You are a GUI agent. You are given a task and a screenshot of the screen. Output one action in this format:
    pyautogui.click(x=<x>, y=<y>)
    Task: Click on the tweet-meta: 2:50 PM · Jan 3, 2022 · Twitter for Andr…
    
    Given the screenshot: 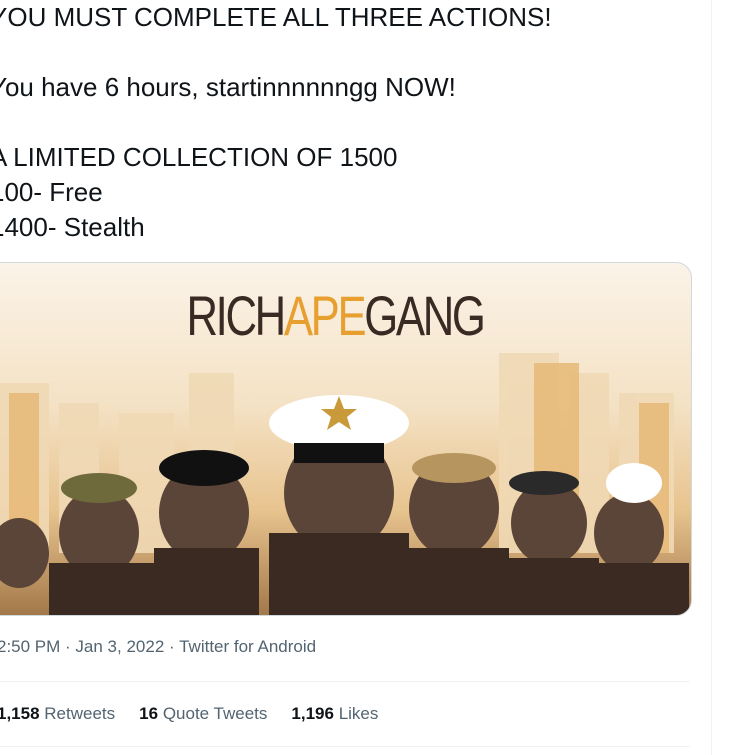 What is the action you would take?
    pyautogui.click(x=158, y=647)
    